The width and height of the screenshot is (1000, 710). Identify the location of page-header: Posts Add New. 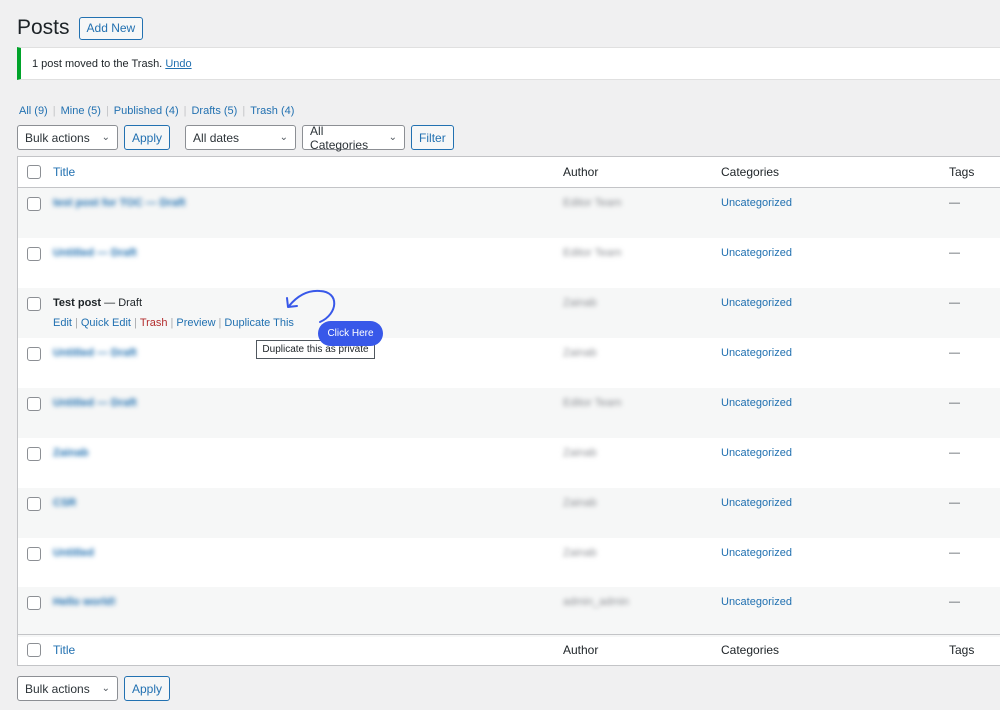
(80, 28).